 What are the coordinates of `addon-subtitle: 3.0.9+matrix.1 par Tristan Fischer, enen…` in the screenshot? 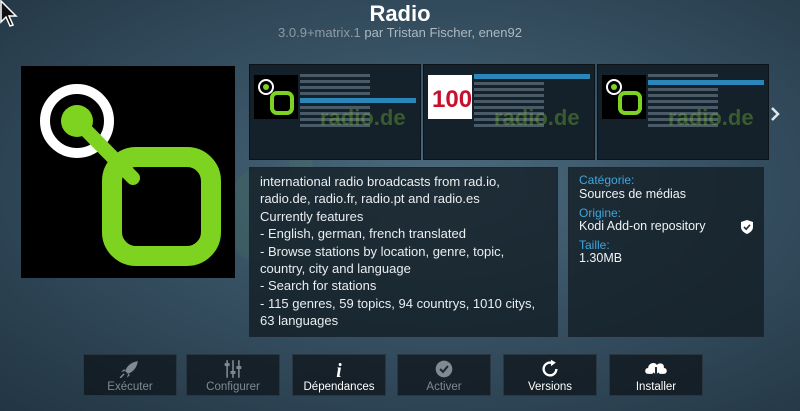 It's located at (400, 32).